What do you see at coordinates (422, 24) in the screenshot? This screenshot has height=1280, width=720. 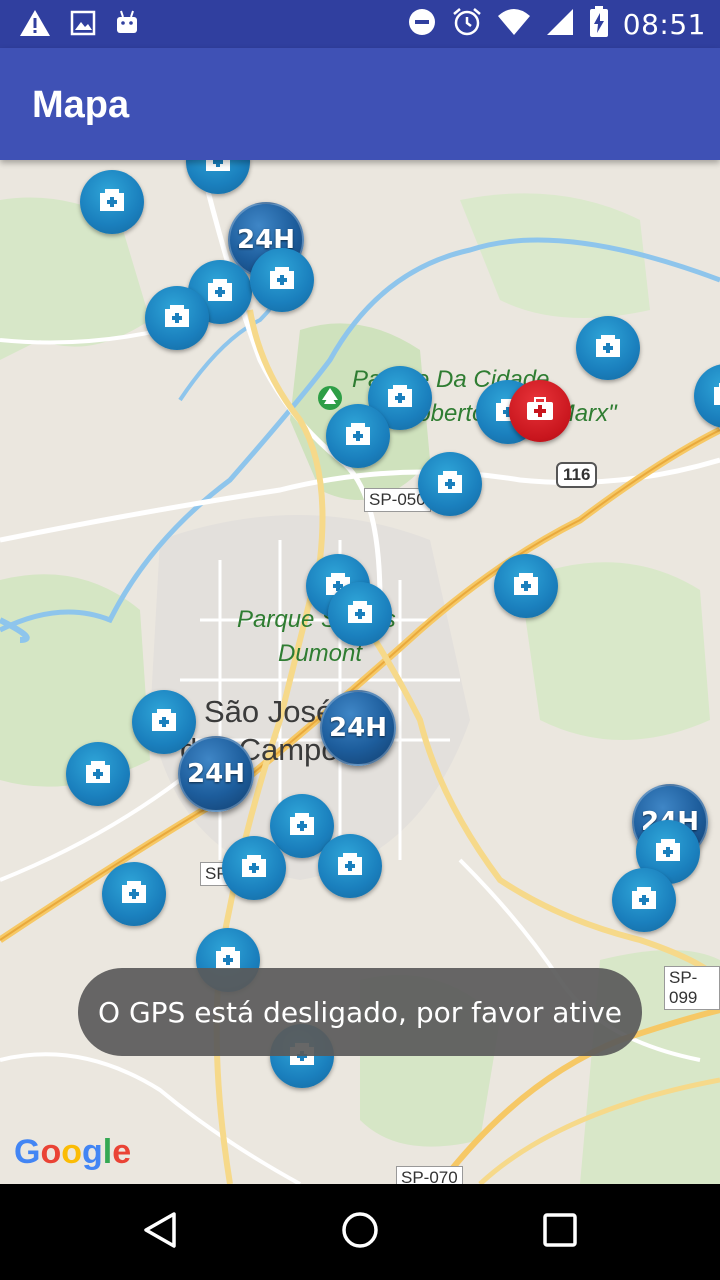 I see `do-not-disturb-icon` at bounding box center [422, 24].